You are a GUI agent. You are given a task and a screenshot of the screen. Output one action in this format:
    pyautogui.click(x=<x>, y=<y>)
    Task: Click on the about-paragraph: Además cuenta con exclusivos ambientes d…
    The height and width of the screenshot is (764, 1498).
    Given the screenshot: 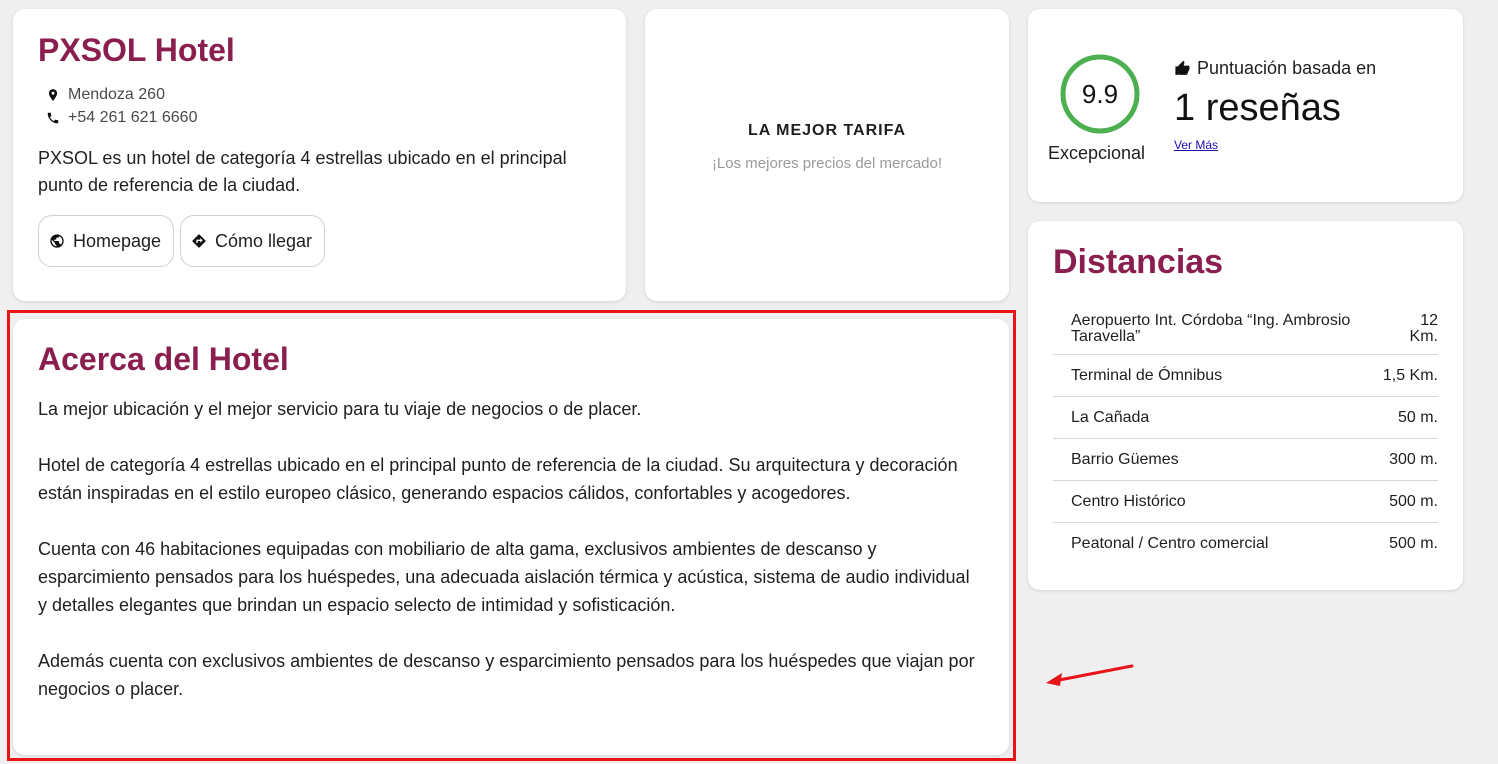 What is the action you would take?
    pyautogui.click(x=506, y=675)
    